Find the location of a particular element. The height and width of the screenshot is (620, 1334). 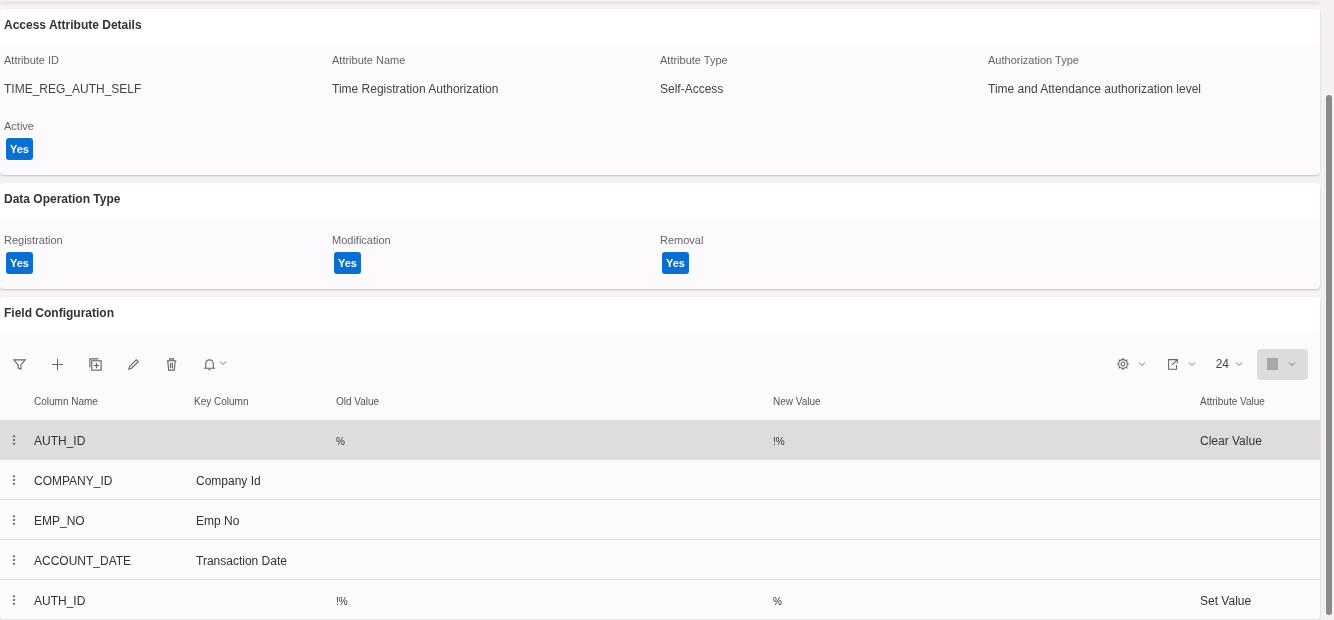

table-cell: Set Value is located at coordinates (1226, 600).